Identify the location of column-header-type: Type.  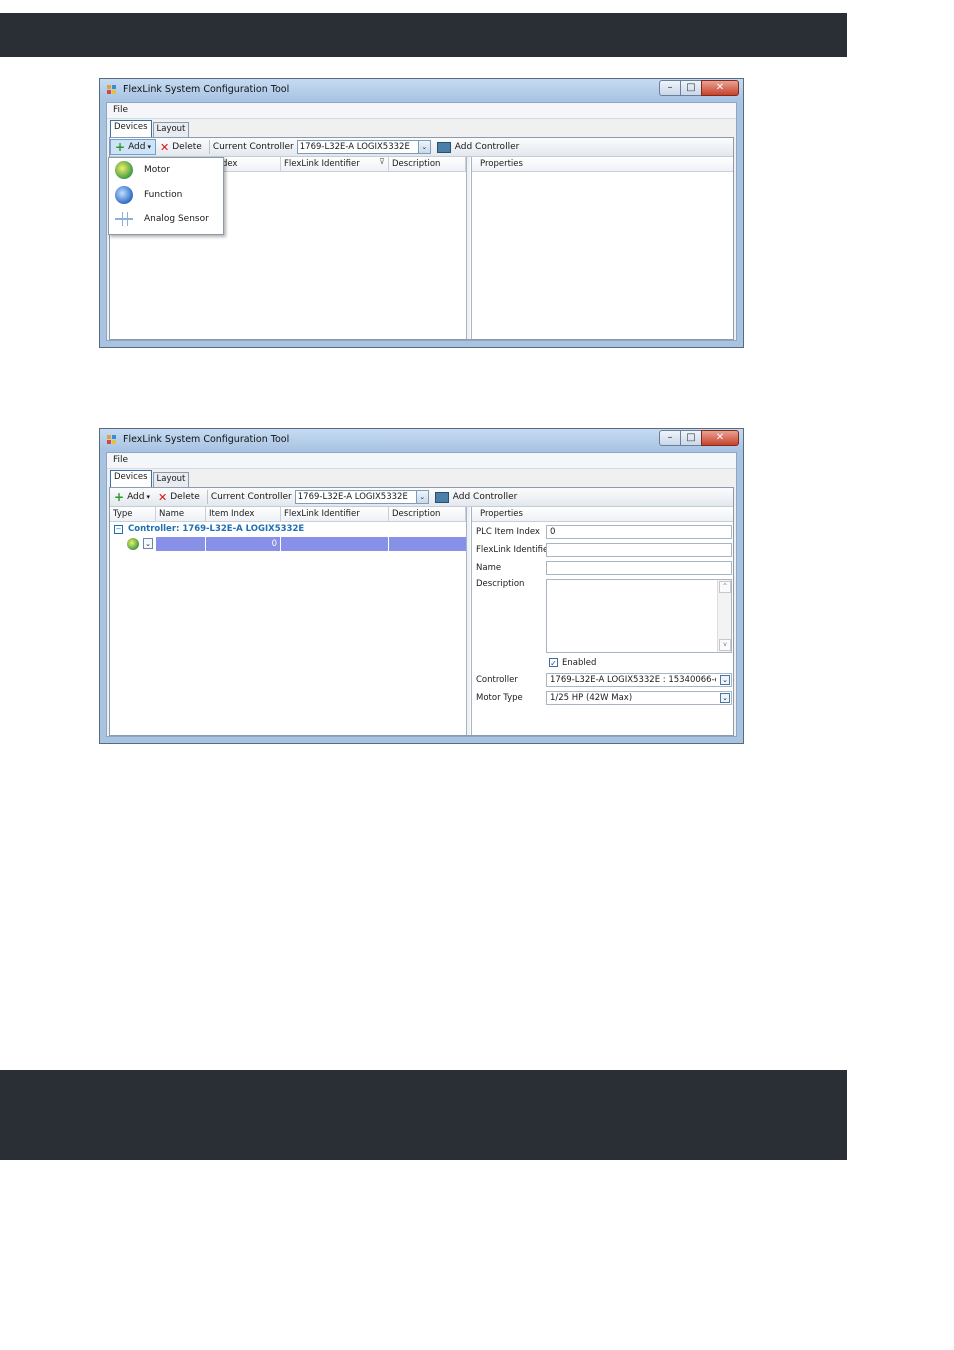
(133, 514).